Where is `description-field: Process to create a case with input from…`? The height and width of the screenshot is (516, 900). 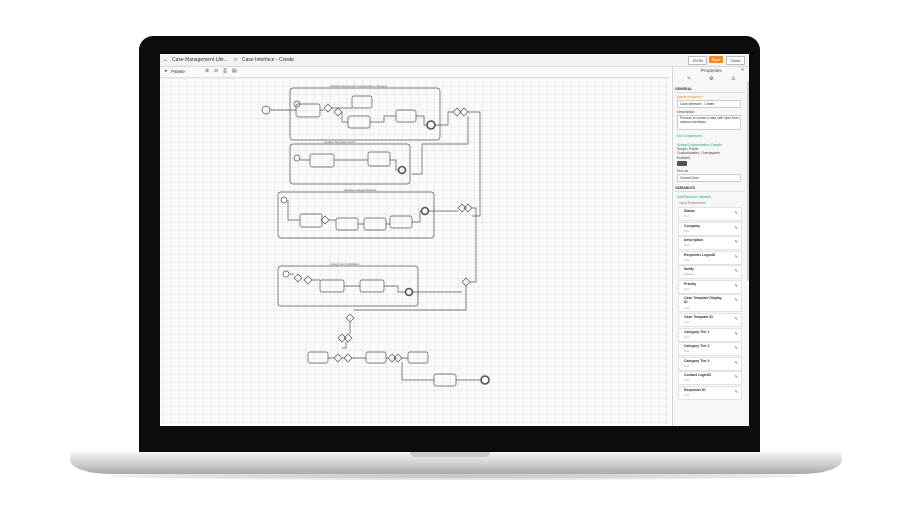 description-field: Process to create a case with input from… is located at coordinates (709, 122).